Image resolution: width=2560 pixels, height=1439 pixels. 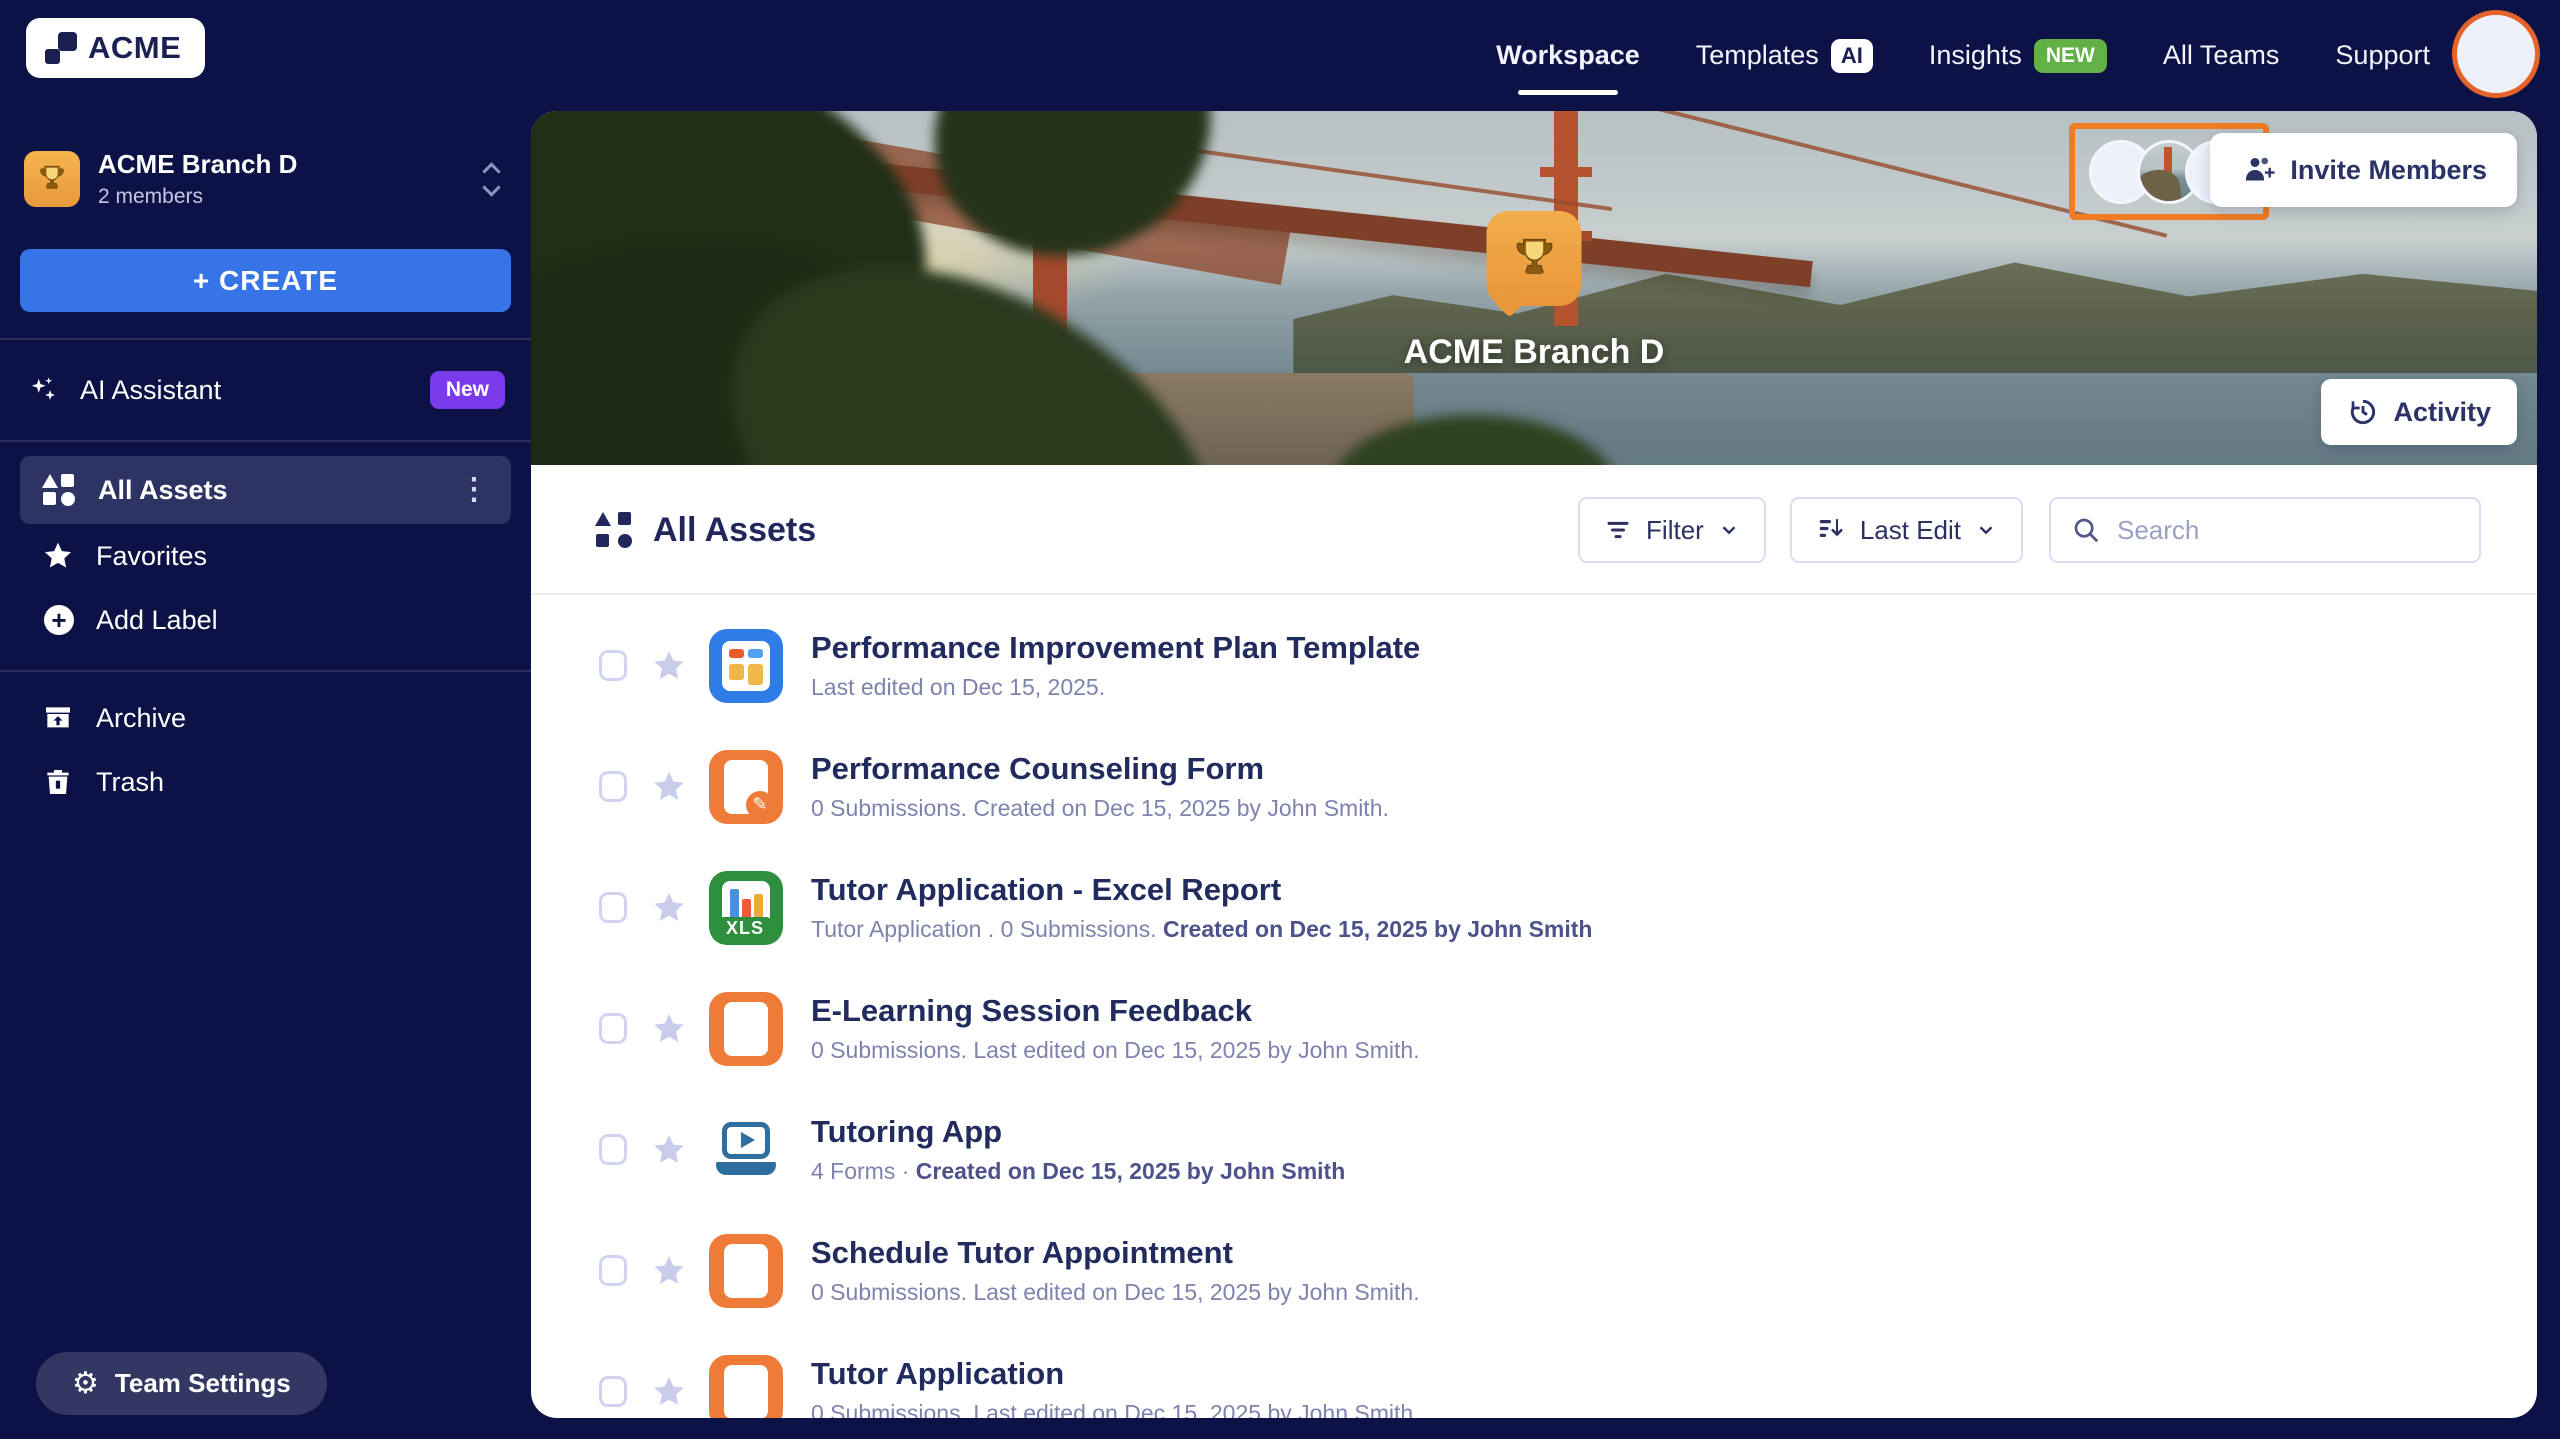 What do you see at coordinates (1618, 530) in the screenshot?
I see `filter-icon` at bounding box center [1618, 530].